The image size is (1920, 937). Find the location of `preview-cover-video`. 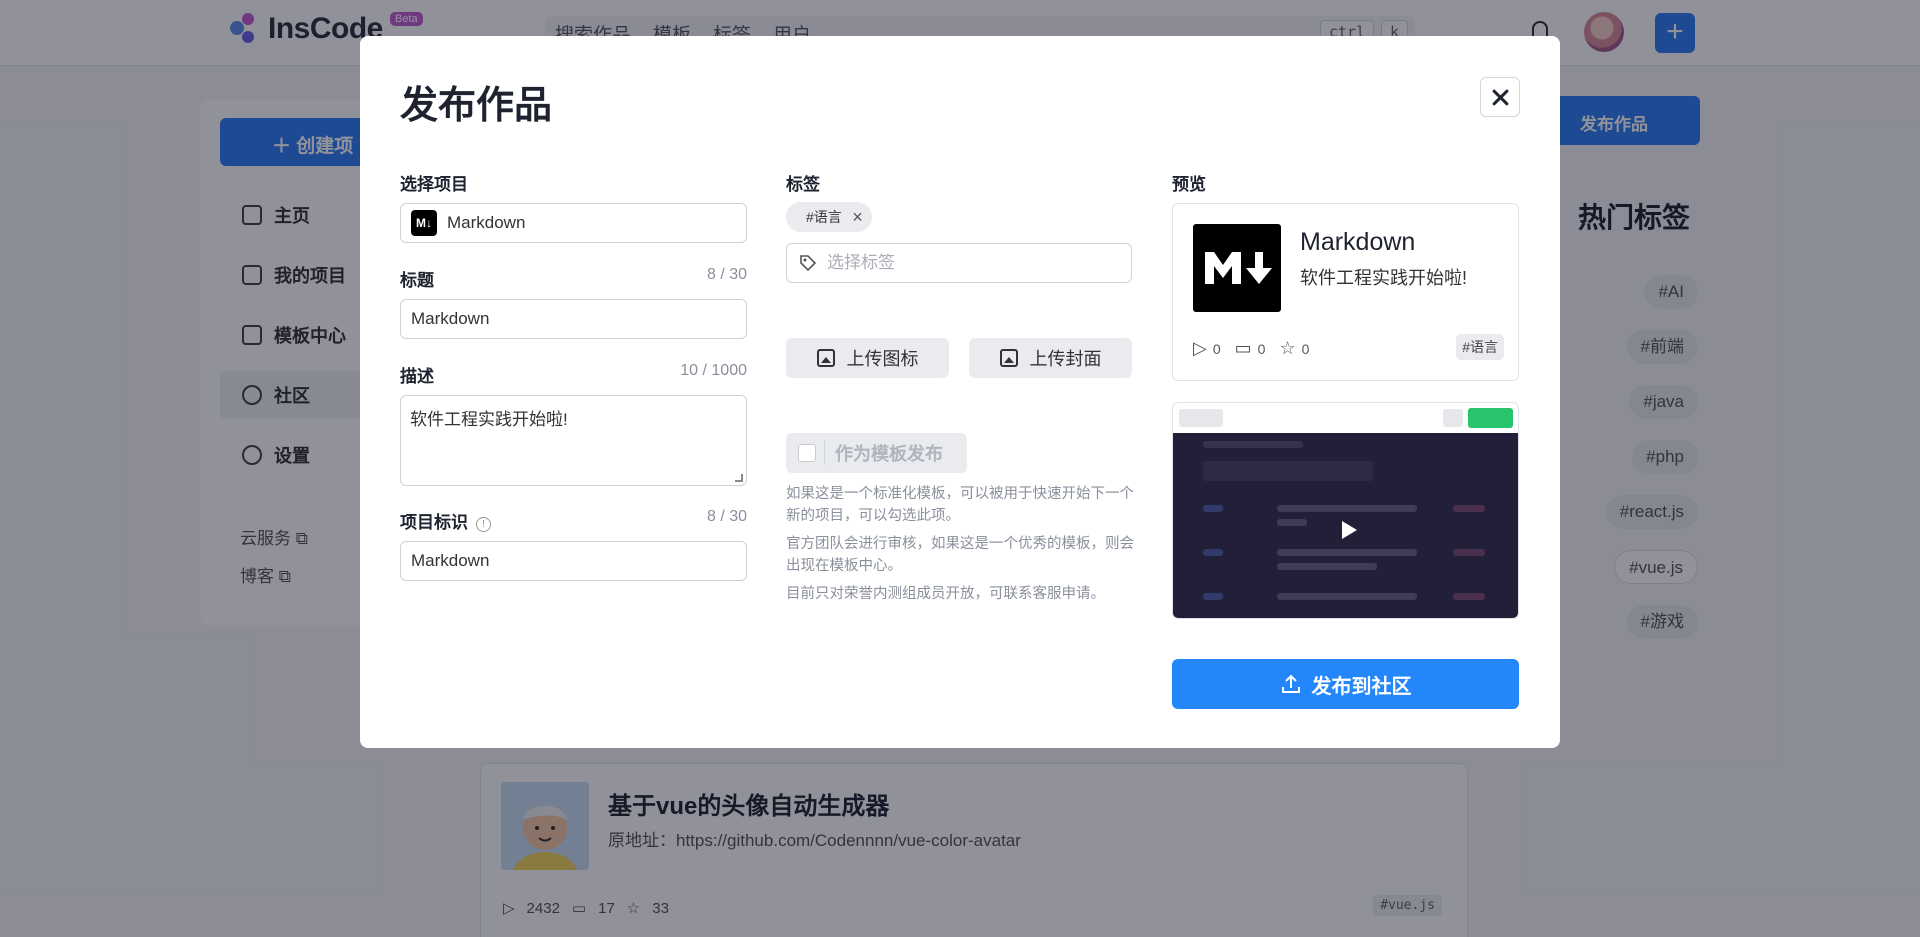

preview-cover-video is located at coordinates (1345, 510).